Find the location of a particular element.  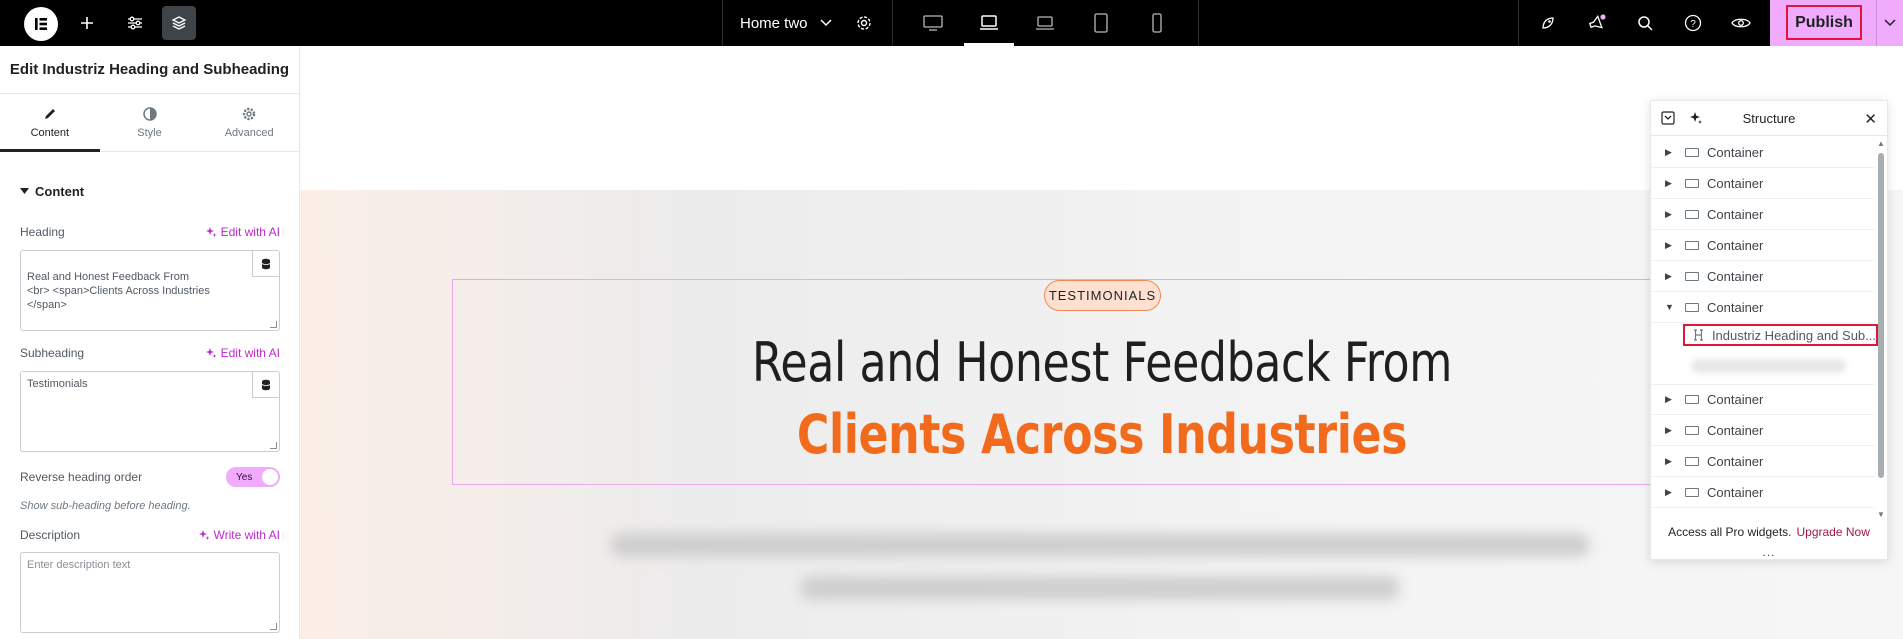

help-icon: ? is located at coordinates (1693, 23).